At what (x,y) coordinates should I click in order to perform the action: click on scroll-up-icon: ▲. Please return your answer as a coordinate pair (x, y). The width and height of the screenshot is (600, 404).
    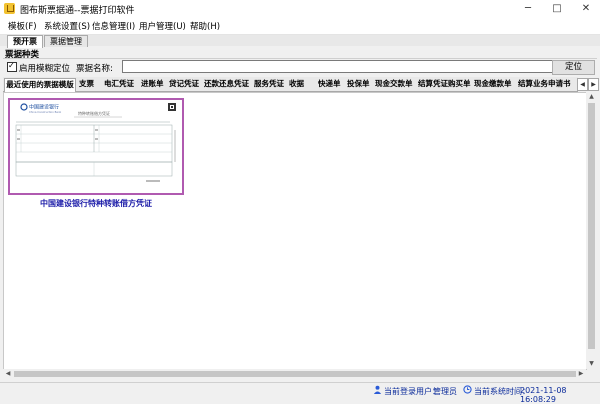
    Looking at the image, I should click on (591, 97).